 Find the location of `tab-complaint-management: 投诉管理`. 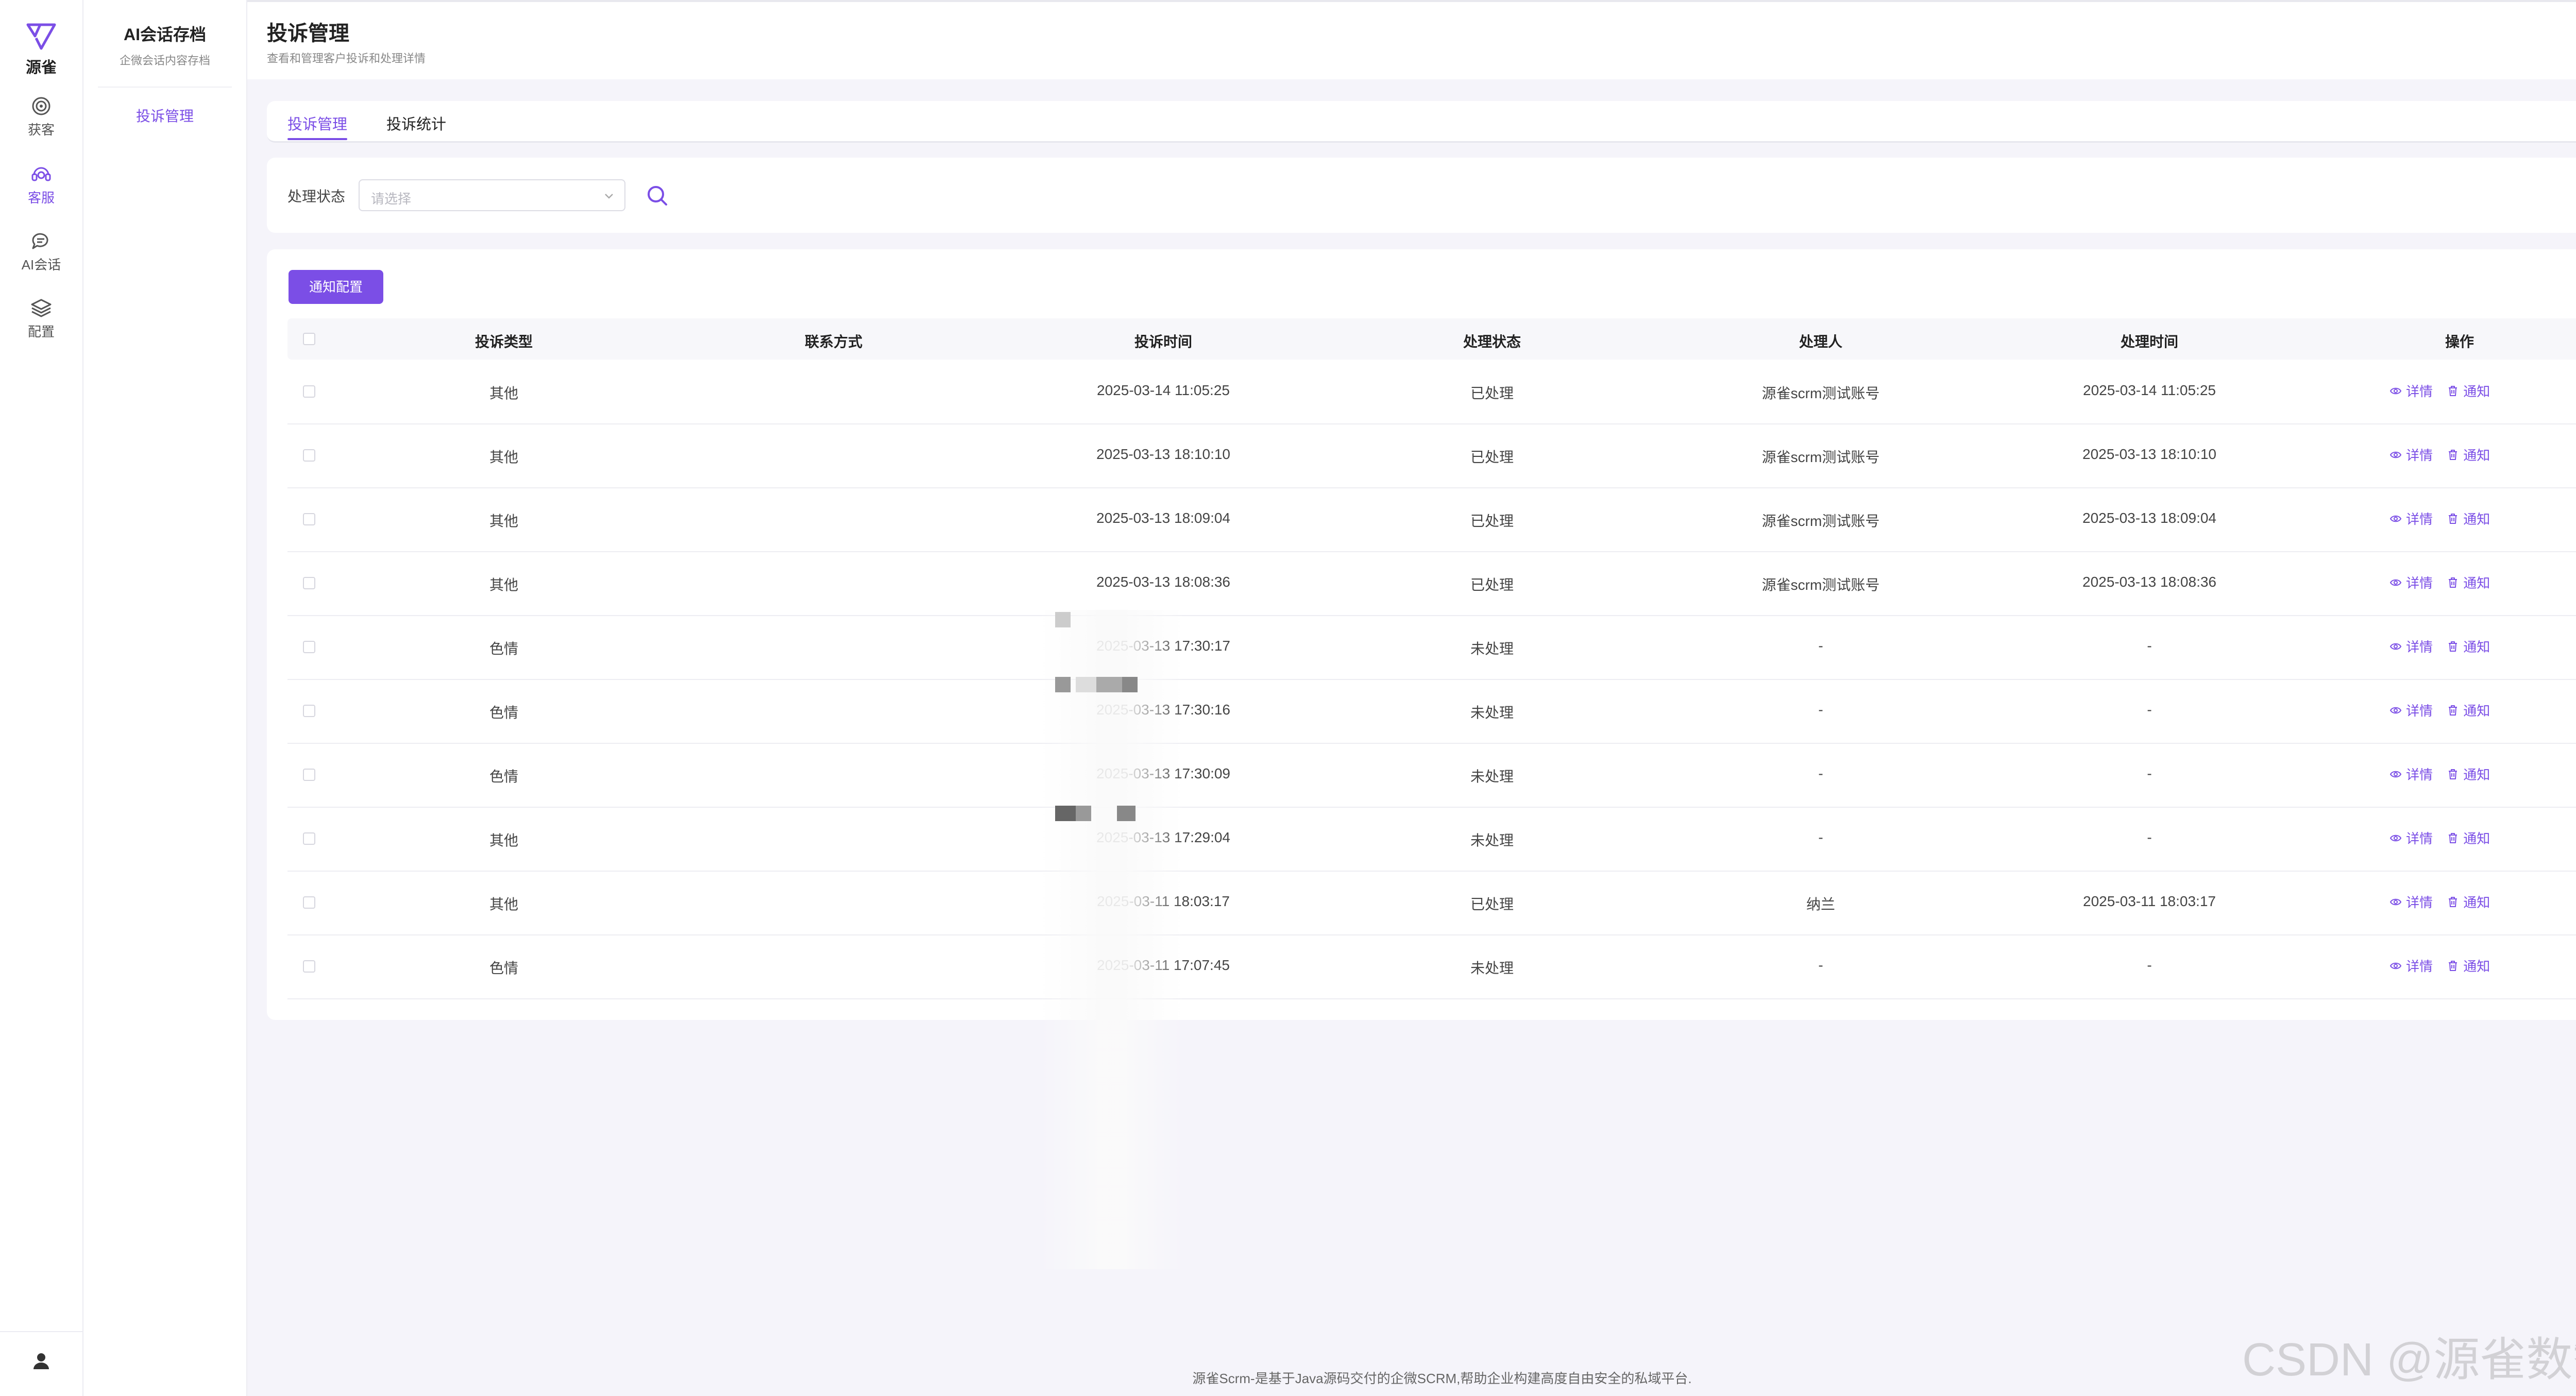

tab-complaint-management: 投诉管理 is located at coordinates (317, 123).